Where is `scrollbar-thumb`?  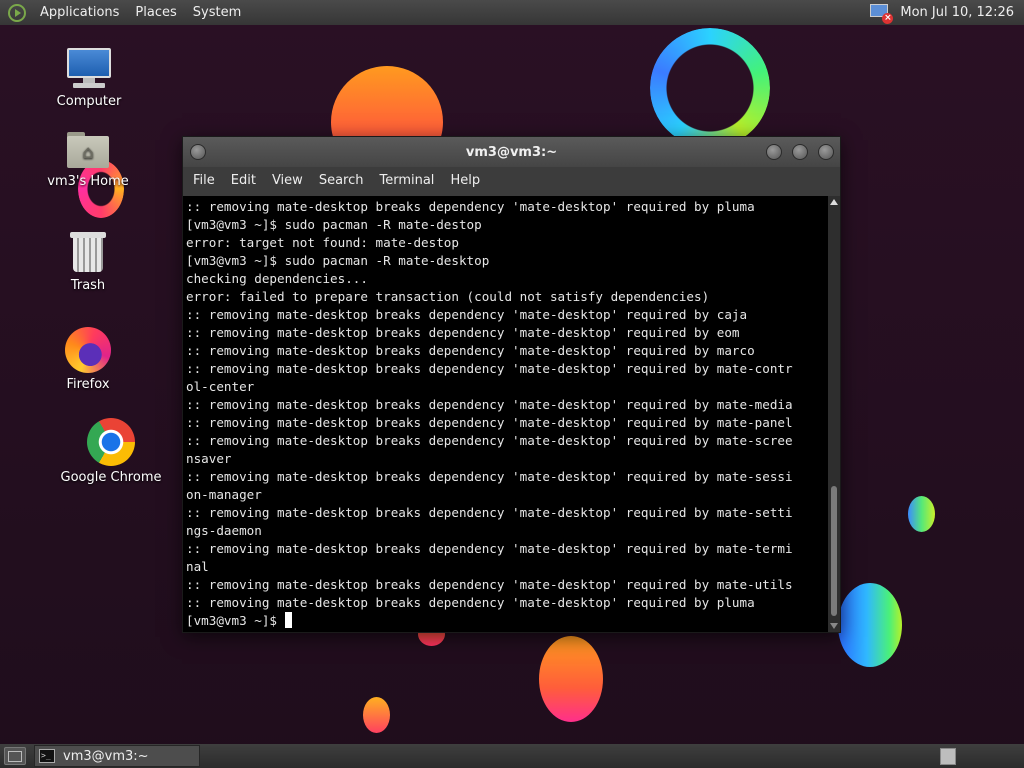
scrollbar-thumb is located at coordinates (834, 551).